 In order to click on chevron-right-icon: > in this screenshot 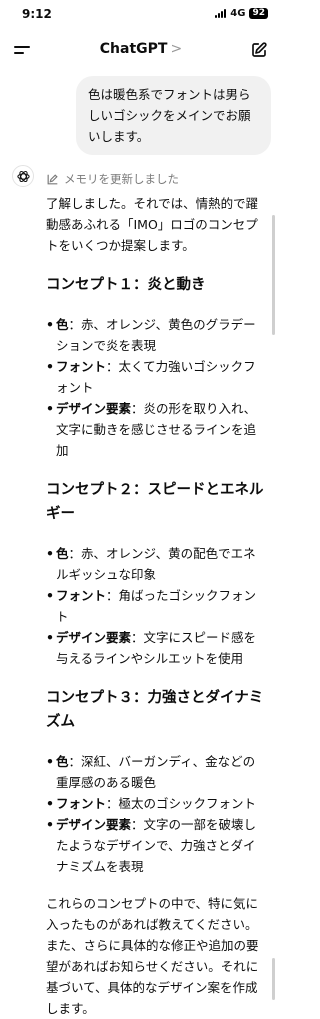, I will do `click(176, 49)`.